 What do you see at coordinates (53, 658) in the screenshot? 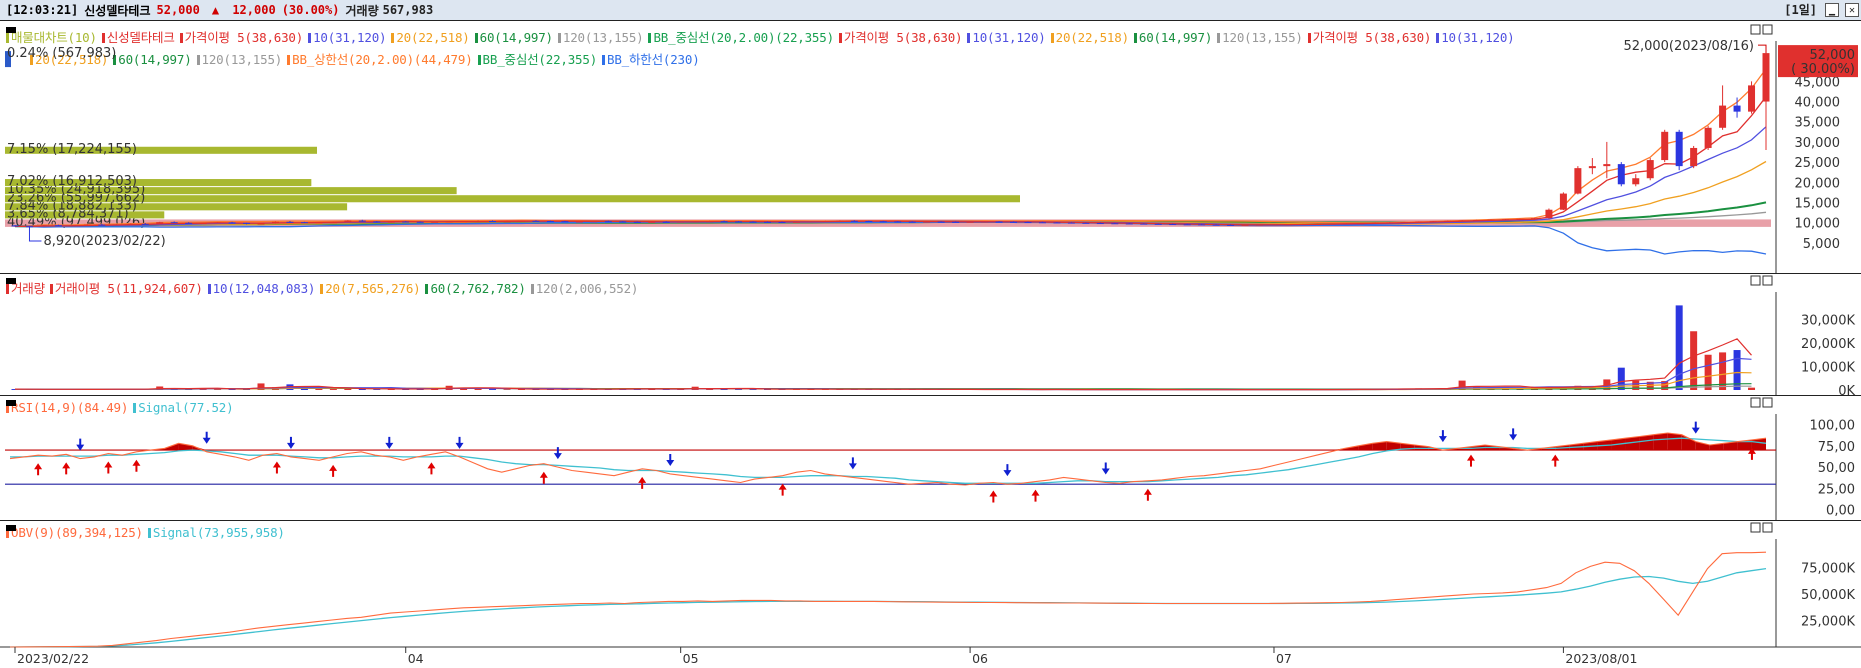
I see `x-axis-label: 2023/02/22` at bounding box center [53, 658].